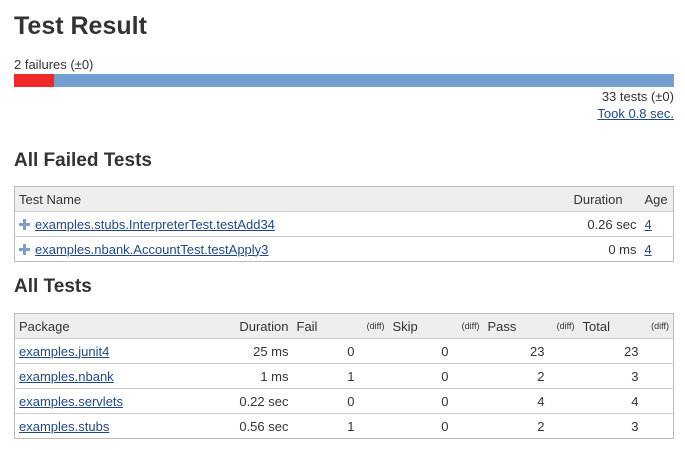  What do you see at coordinates (516, 401) in the screenshot?
I see `pass-count: 4` at bounding box center [516, 401].